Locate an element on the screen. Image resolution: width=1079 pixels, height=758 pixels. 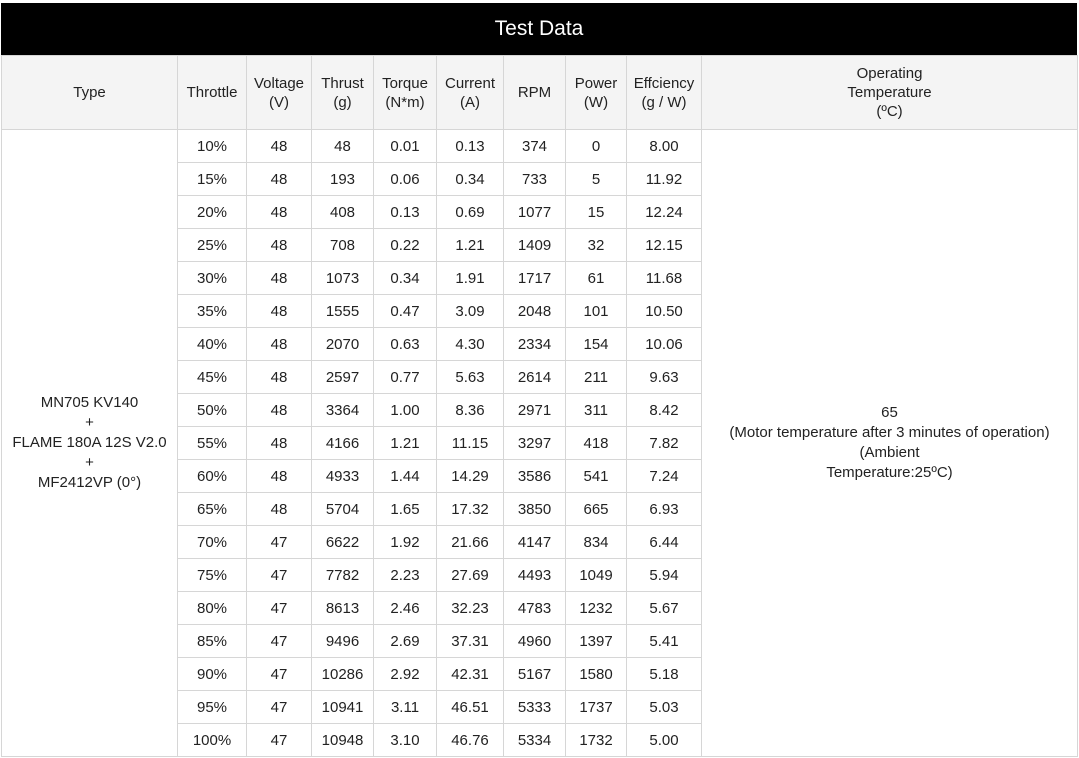
cell-current: 27.69 is located at coordinates (470, 575).